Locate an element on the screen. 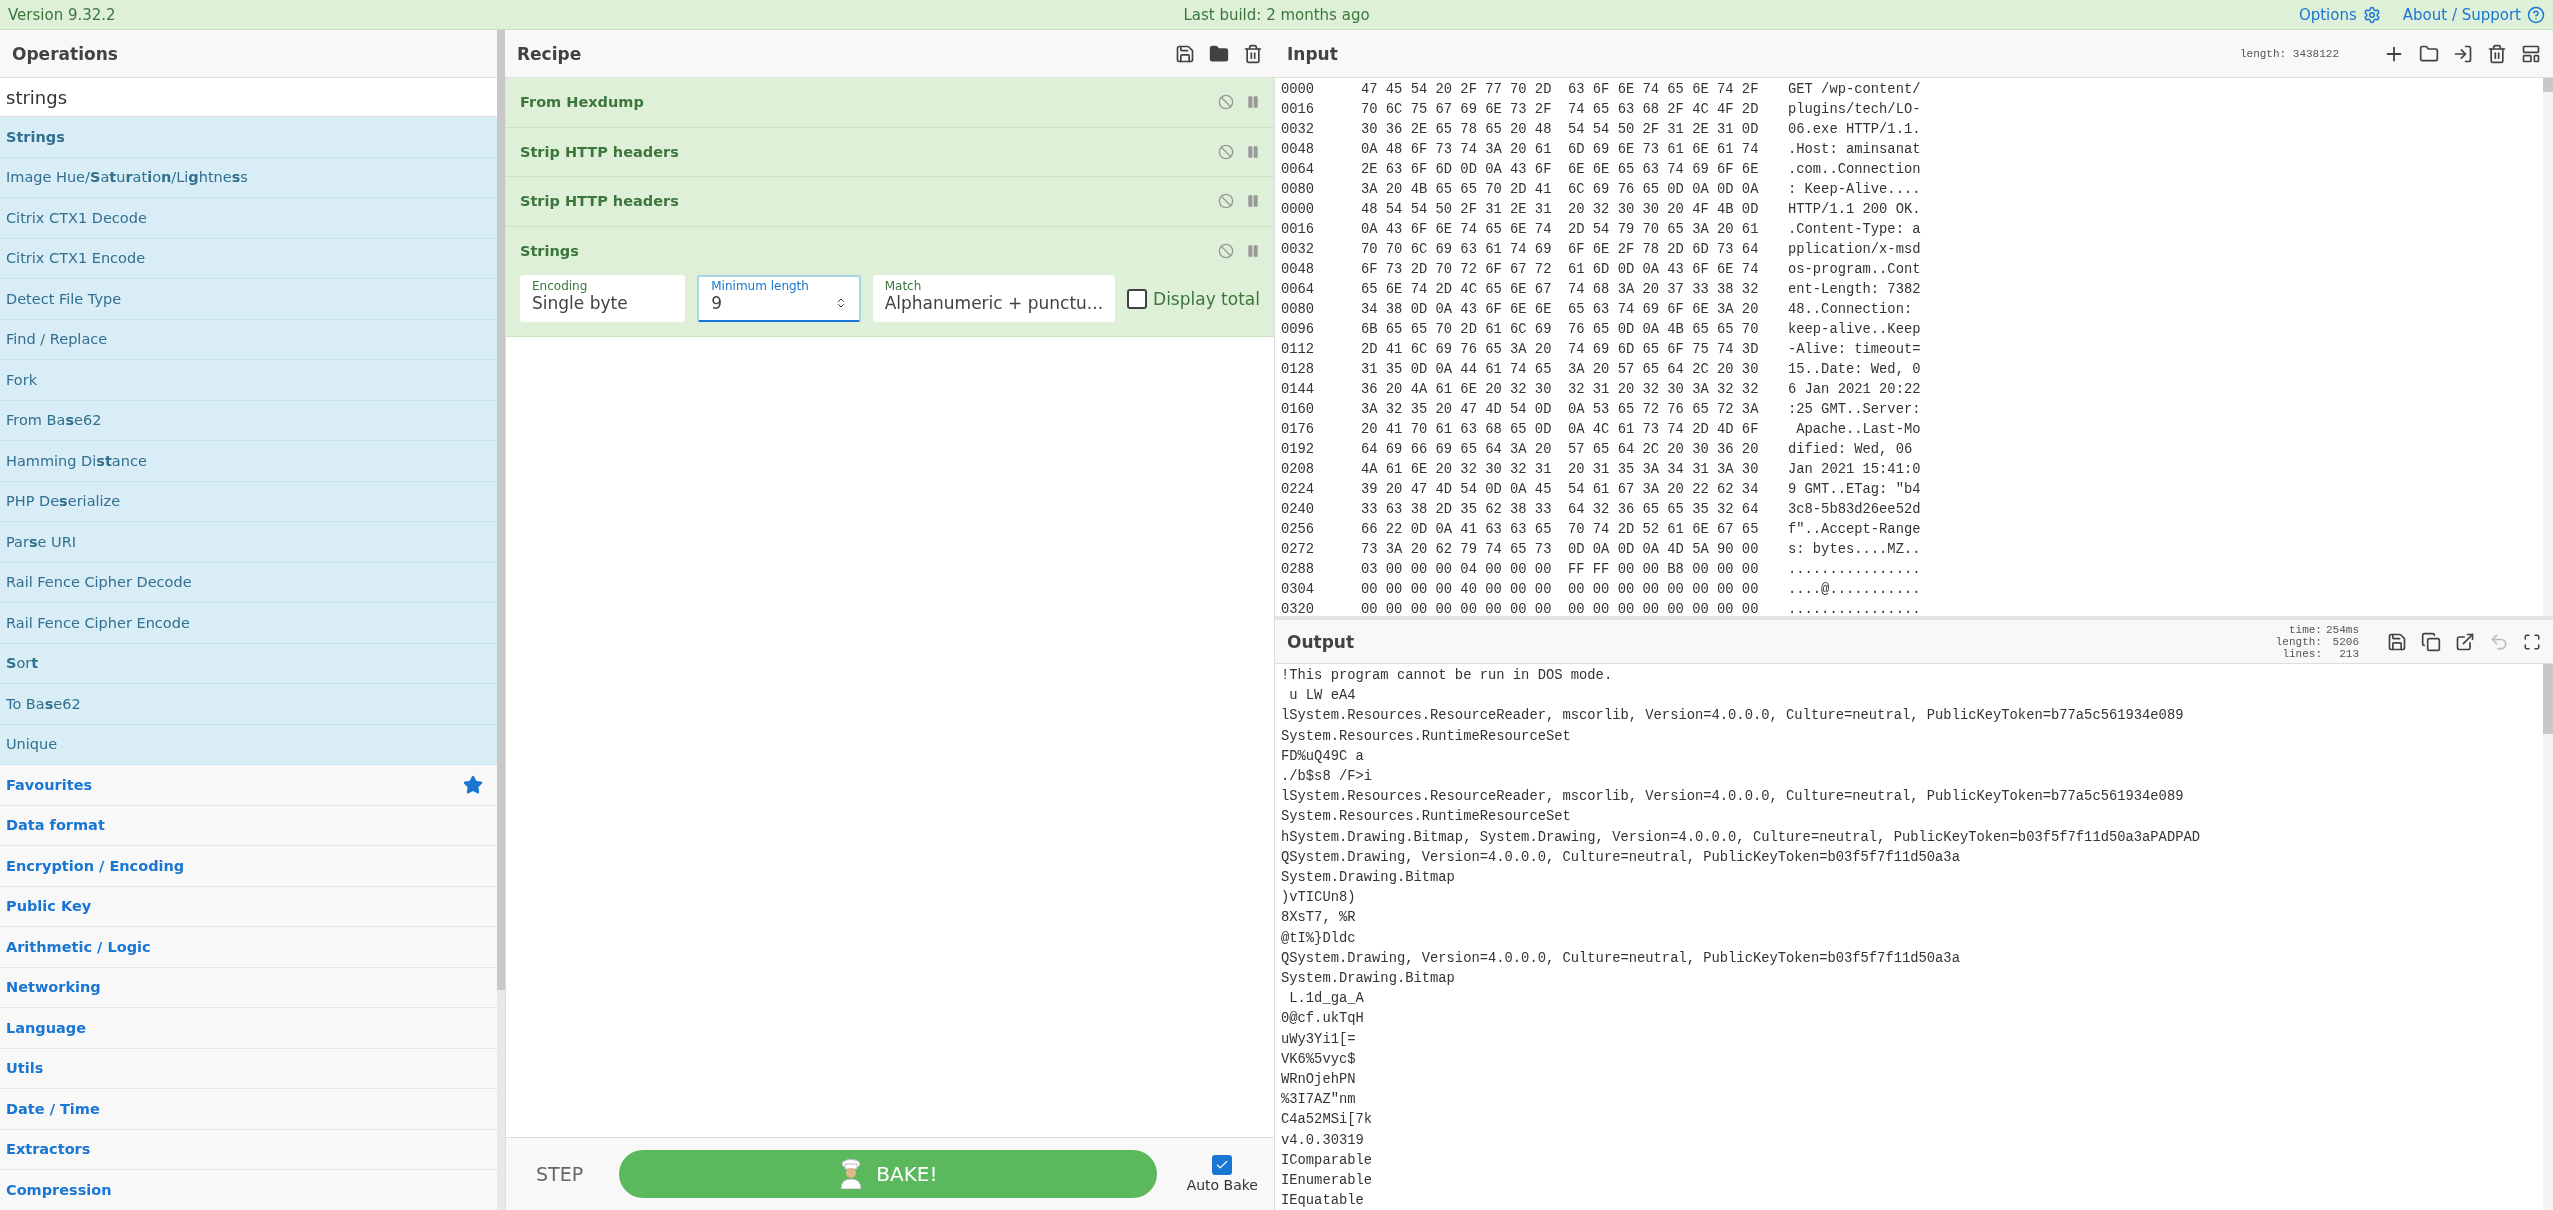 The width and height of the screenshot is (2553, 1210). operation-item: Unique is located at coordinates (248, 744).